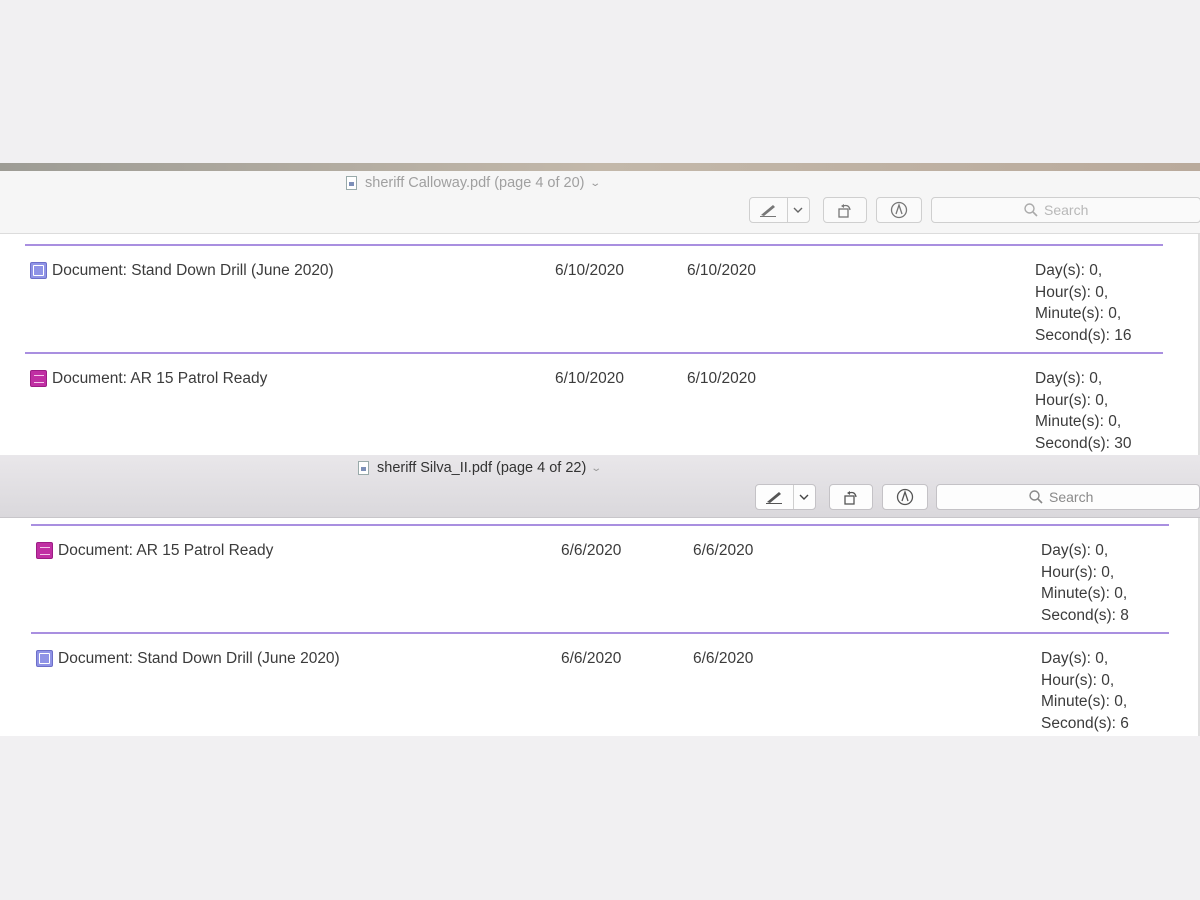 The width and height of the screenshot is (1200, 900). What do you see at coordinates (600, 167) in the screenshot?
I see `window-top-edge` at bounding box center [600, 167].